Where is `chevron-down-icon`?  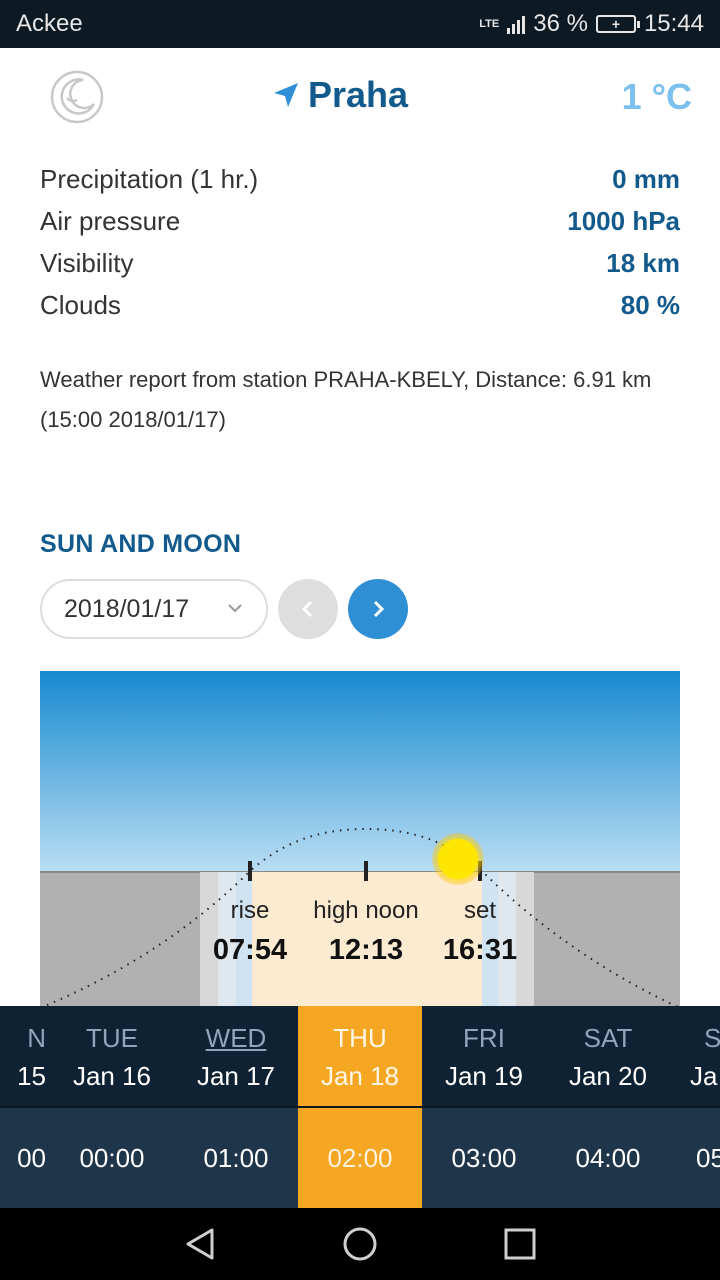
chevron-down-icon is located at coordinates (235, 608).